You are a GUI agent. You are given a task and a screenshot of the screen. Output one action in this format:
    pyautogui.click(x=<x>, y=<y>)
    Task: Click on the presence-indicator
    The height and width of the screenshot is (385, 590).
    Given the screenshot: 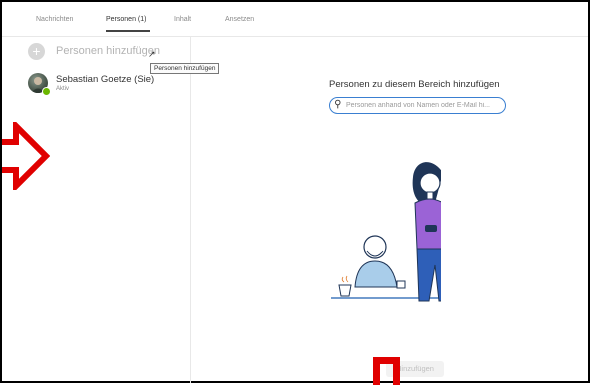 What is the action you would take?
    pyautogui.click(x=46, y=91)
    